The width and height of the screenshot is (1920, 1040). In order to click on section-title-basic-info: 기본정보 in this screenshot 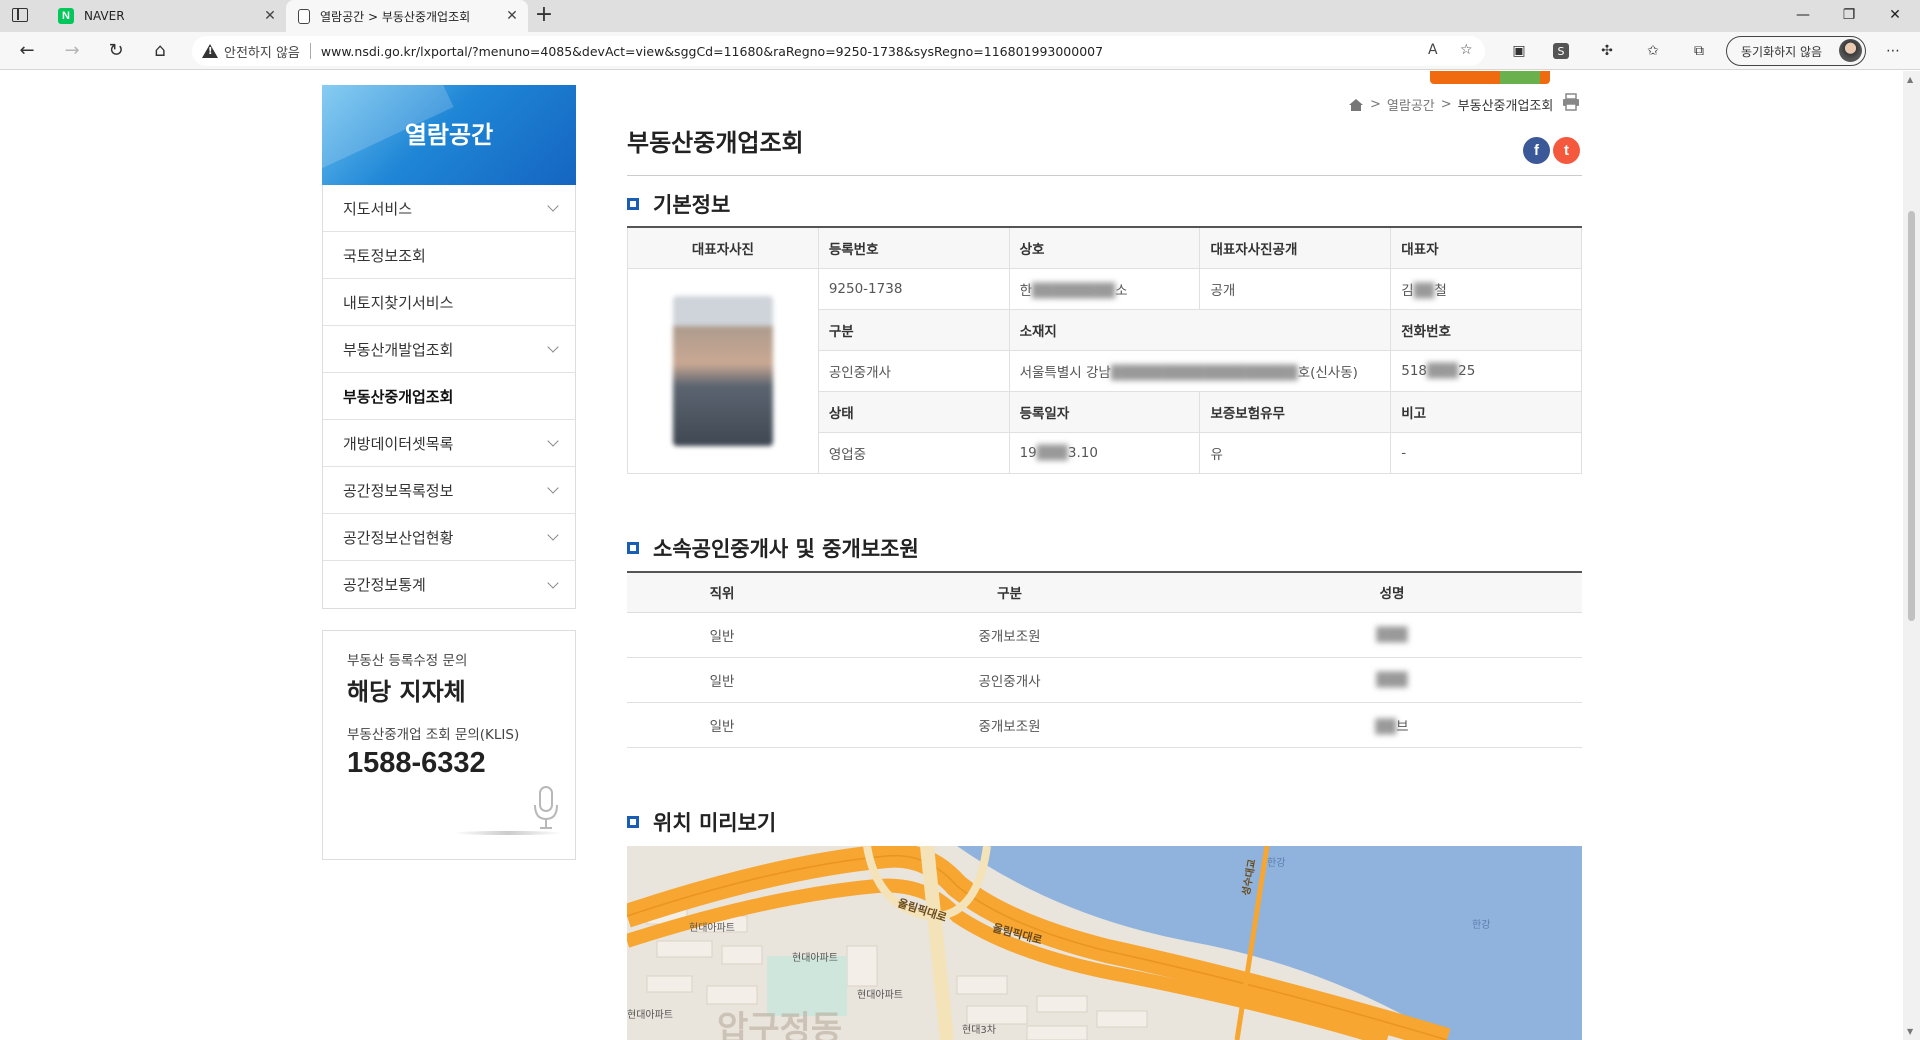, I will do `click(678, 204)`.